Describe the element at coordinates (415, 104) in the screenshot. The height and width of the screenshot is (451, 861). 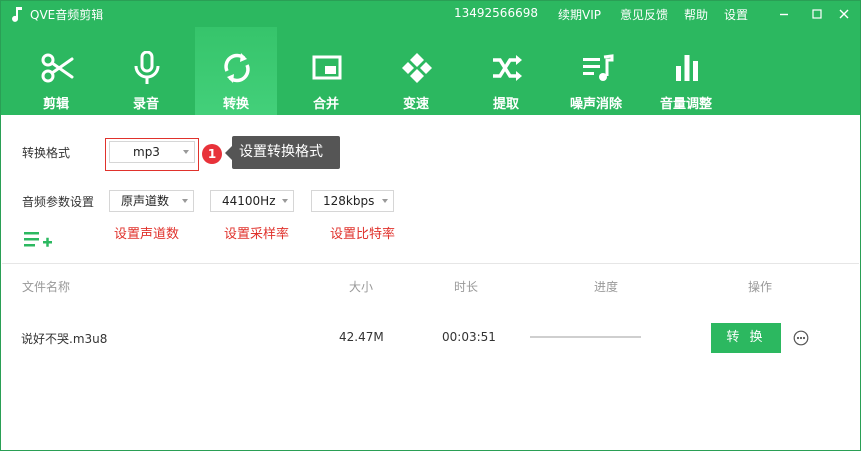
I see `tool-speed-label: 变速` at that location.